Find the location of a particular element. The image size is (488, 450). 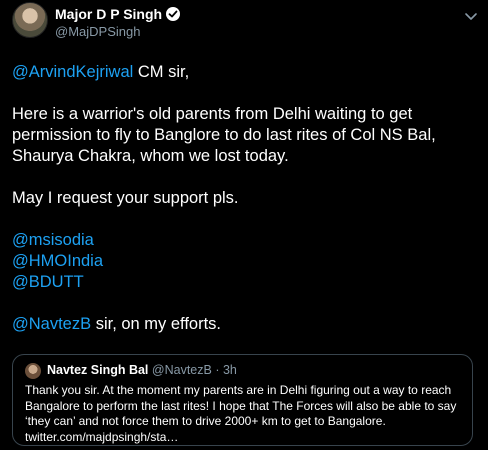

quoted-tweet-header: Navtez Singh Bal @NavtezB · 3h is located at coordinates (142, 370).